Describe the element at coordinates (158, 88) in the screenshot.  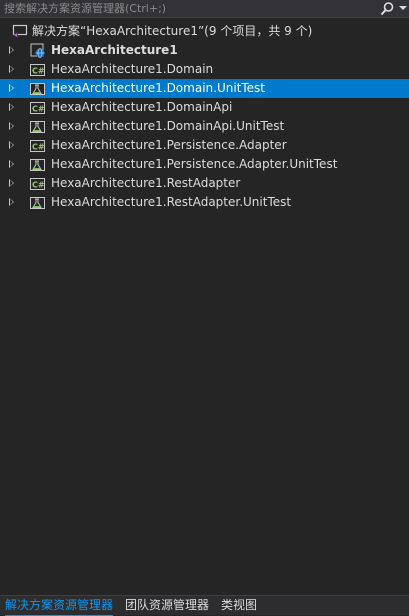
I see `project-label: HexaArchitecture1.Domain.UnitTest` at that location.